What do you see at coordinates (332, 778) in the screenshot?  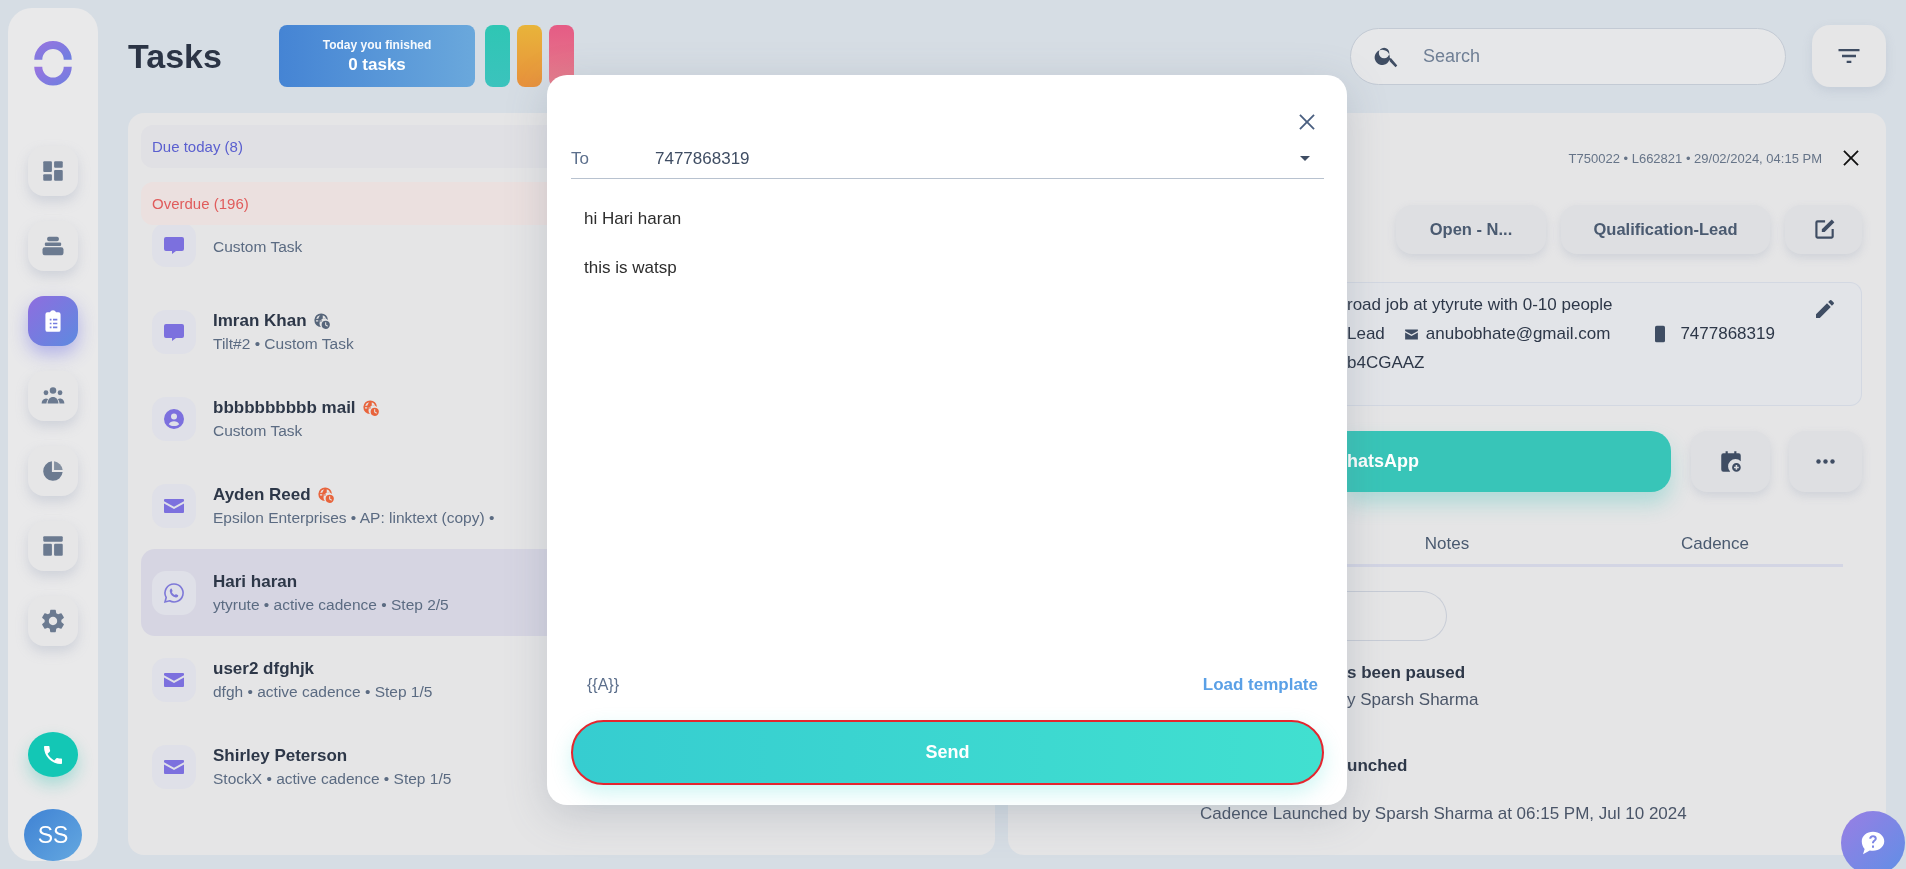 I see `task-details: StockX • active cadence • Step 1/5` at bounding box center [332, 778].